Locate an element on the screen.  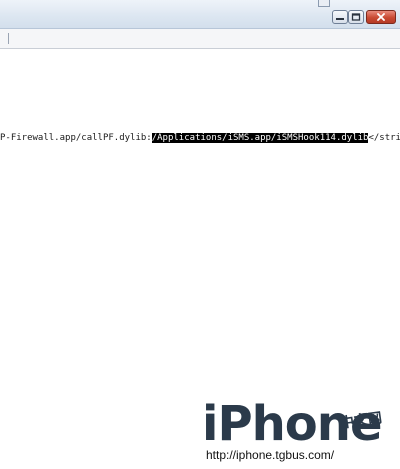
watermark-url: http://iphone.tgbus.com/ is located at coordinates (270, 455).